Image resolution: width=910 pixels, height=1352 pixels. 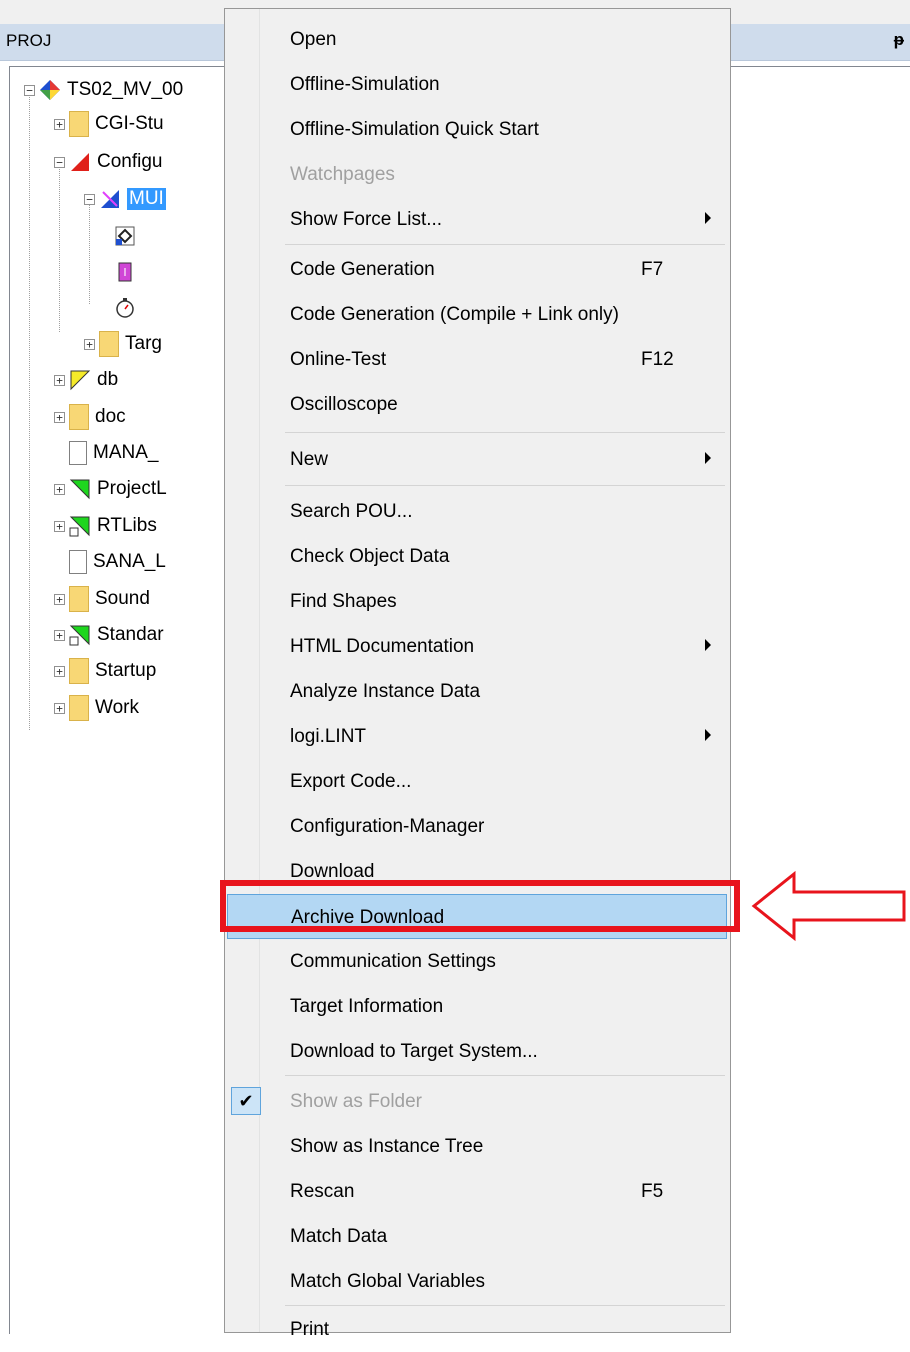 I want to click on tree-item-standard: + Standar, so click(x=109, y=635).